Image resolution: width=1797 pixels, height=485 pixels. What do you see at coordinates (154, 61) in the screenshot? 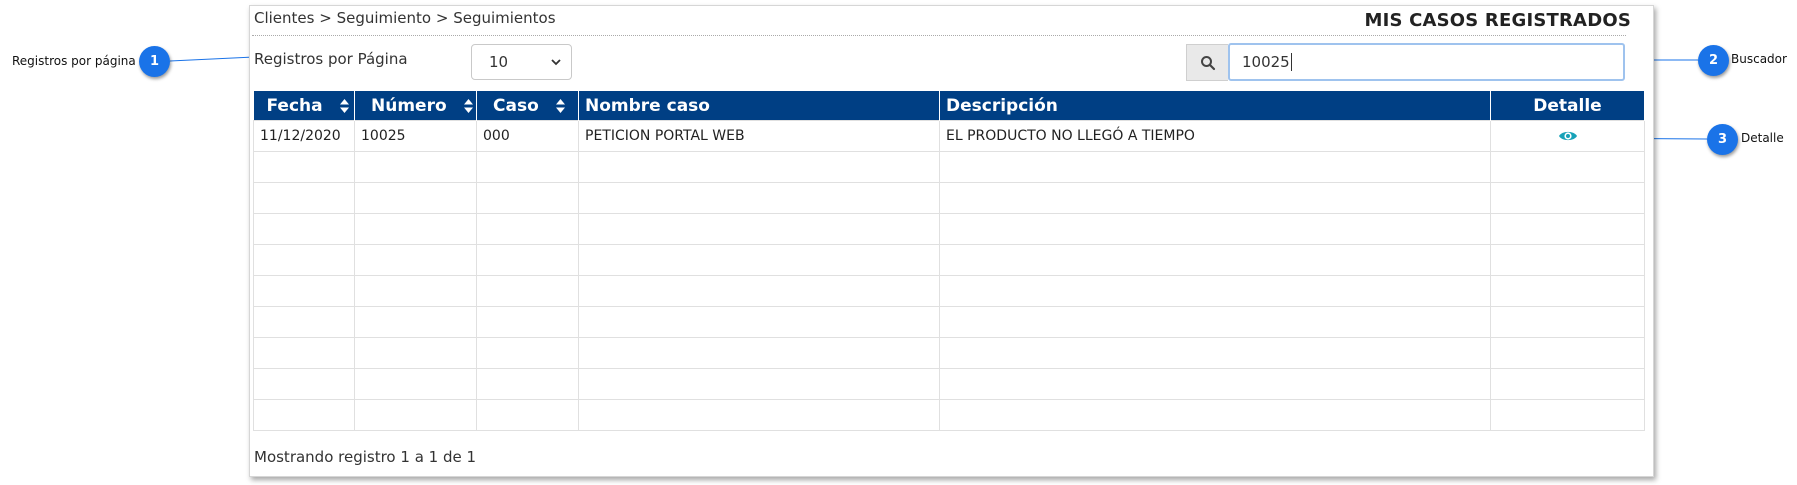
I see `callout-badge-1: 1` at bounding box center [154, 61].